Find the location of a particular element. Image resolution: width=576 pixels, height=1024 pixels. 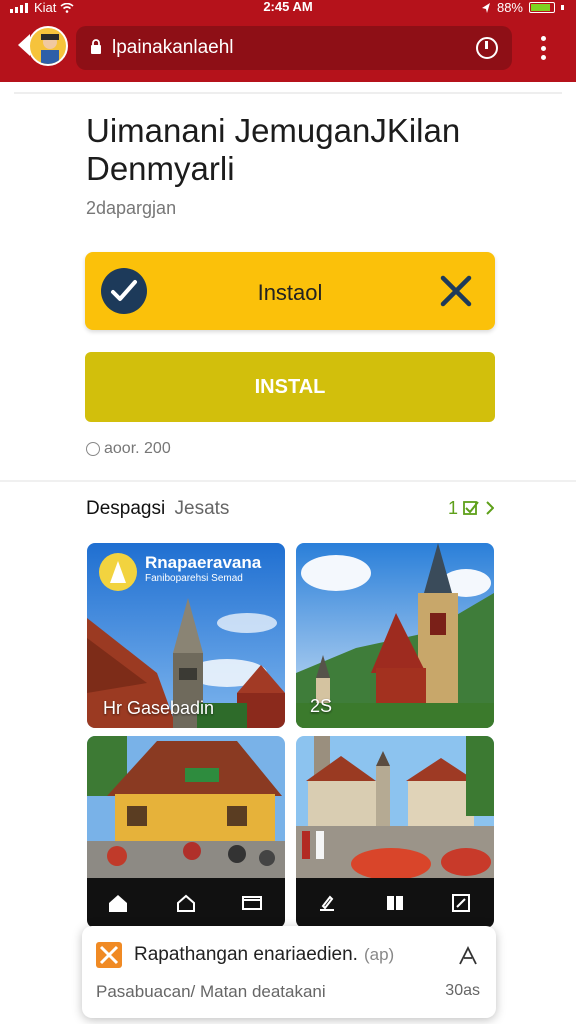

browser-toolbar: Kiat 2:45 AM 88% lpainakanlaehl is located at coordinates (288, 41).